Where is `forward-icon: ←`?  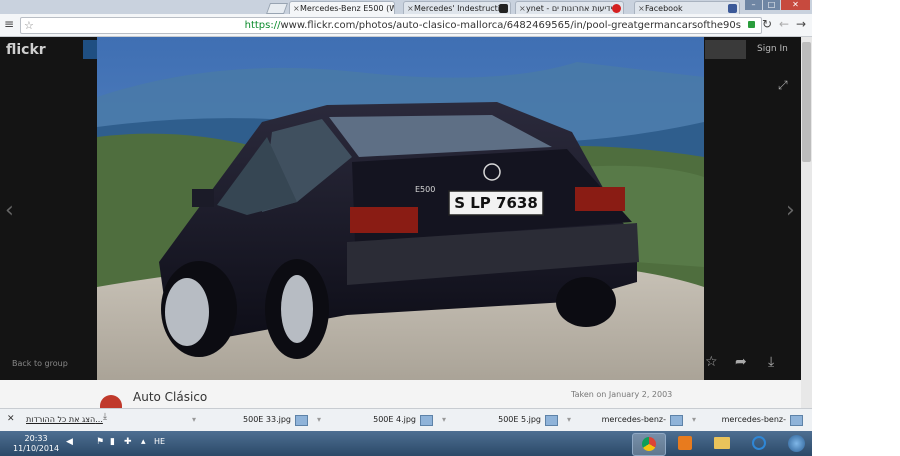 forward-icon: ← is located at coordinates (784, 24).